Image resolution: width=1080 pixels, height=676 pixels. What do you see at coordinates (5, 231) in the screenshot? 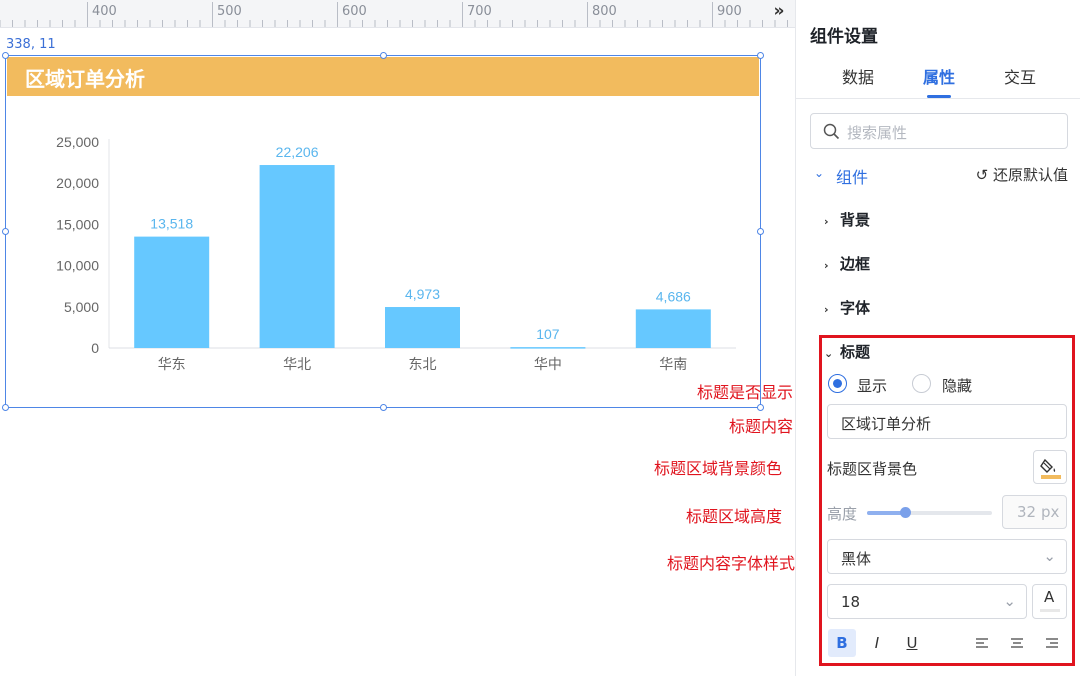
I see `resize-handle-left` at bounding box center [5, 231].